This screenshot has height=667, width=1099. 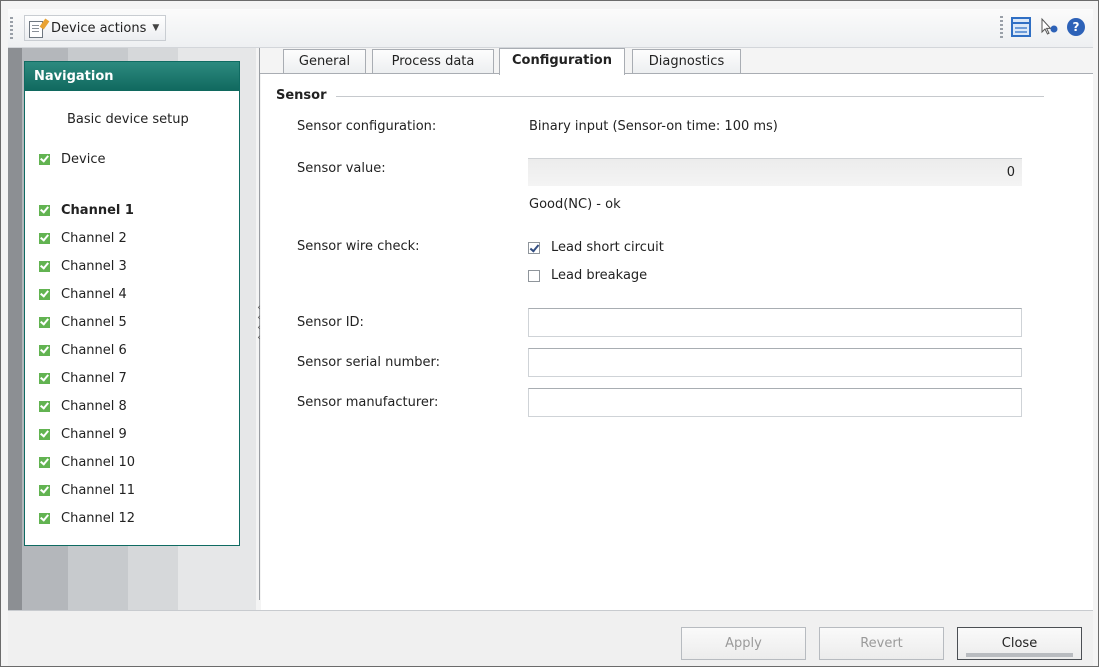 What do you see at coordinates (94, 378) in the screenshot?
I see `nav-item-label: Channel 7` at bounding box center [94, 378].